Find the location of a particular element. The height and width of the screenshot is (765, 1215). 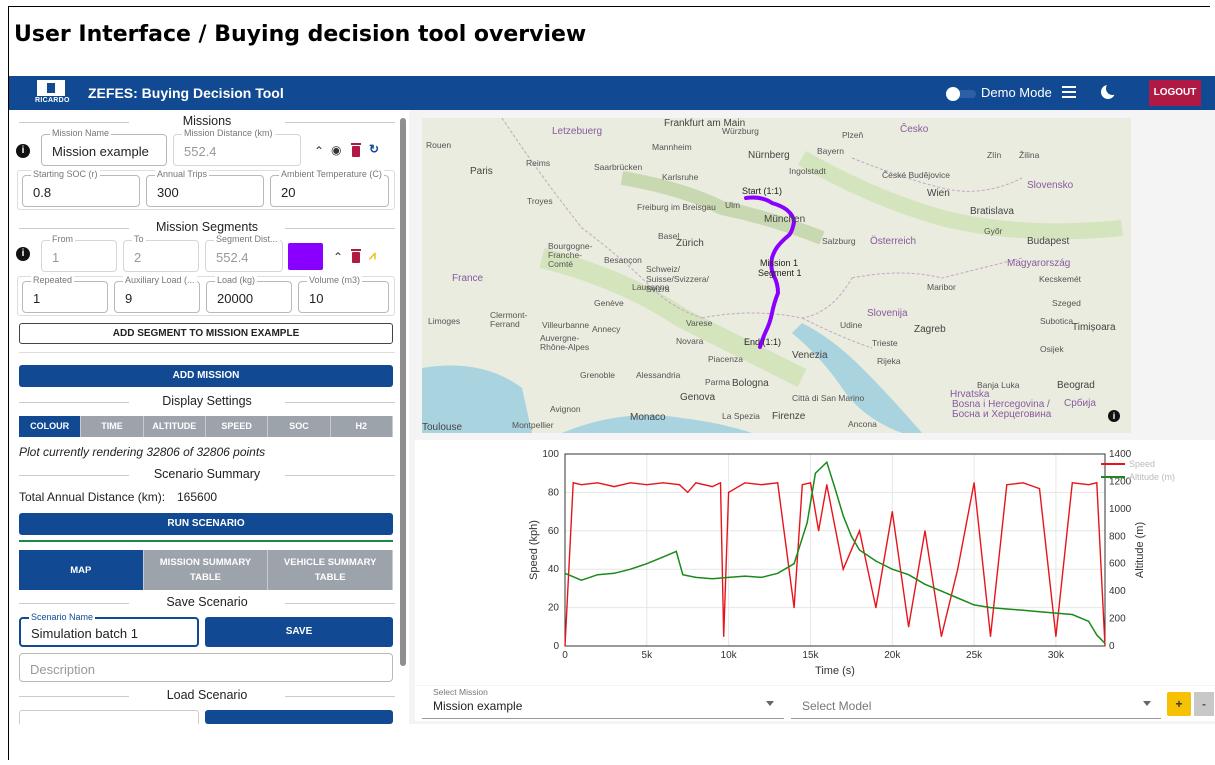

add-mission-button: ADD MISSION is located at coordinates (206, 376).